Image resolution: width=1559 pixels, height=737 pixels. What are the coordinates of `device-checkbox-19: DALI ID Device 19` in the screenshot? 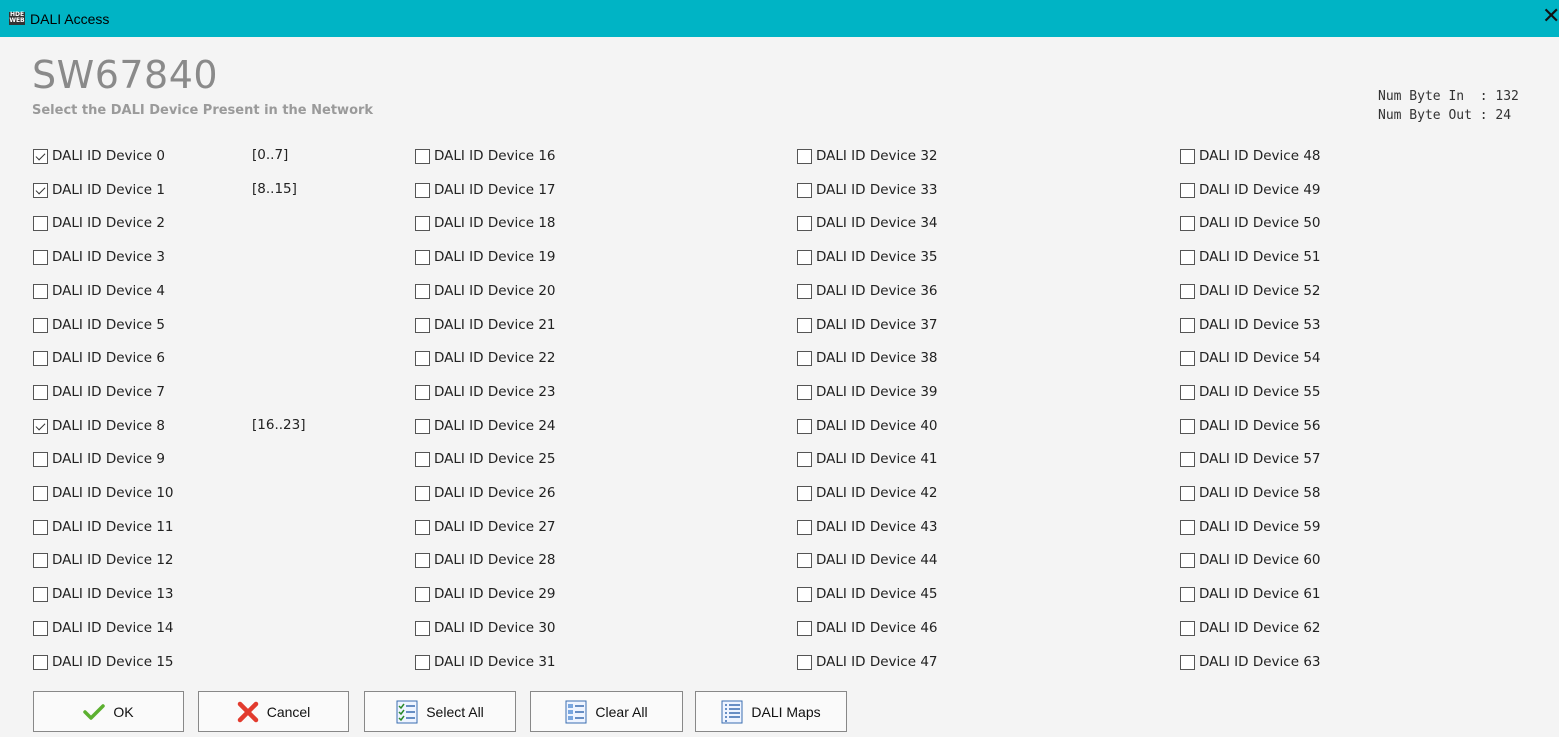 It's located at (485, 257).